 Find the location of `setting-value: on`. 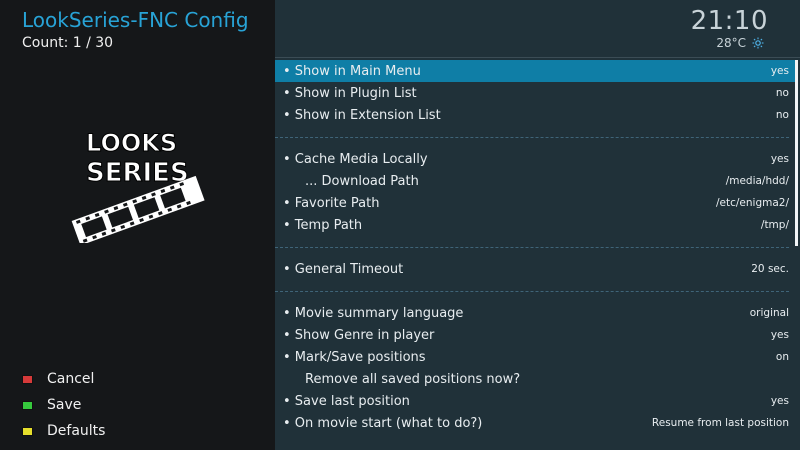

setting-value: on is located at coordinates (782, 357).